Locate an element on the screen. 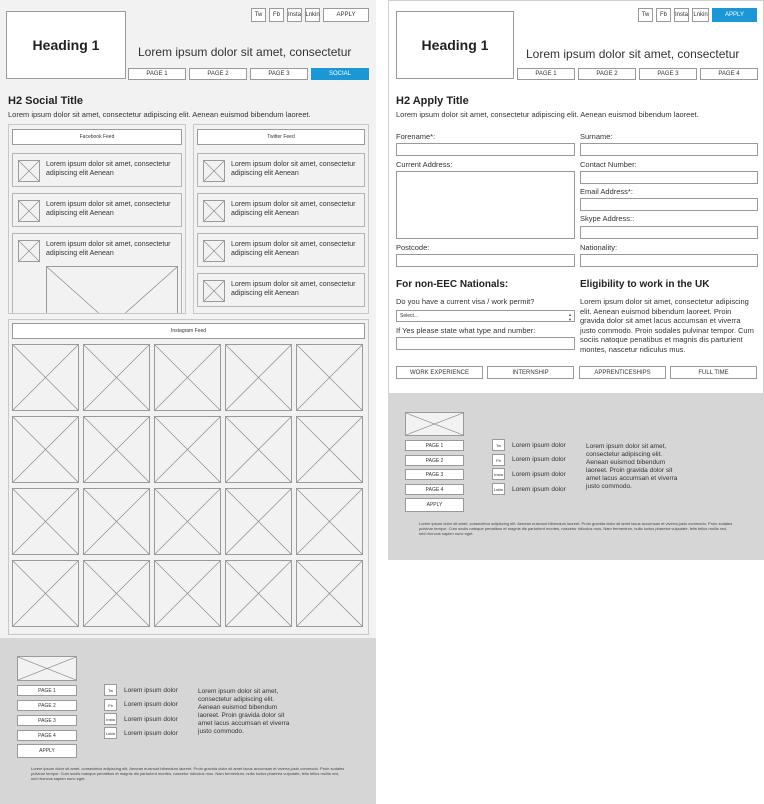  email-field is located at coordinates (669, 204).